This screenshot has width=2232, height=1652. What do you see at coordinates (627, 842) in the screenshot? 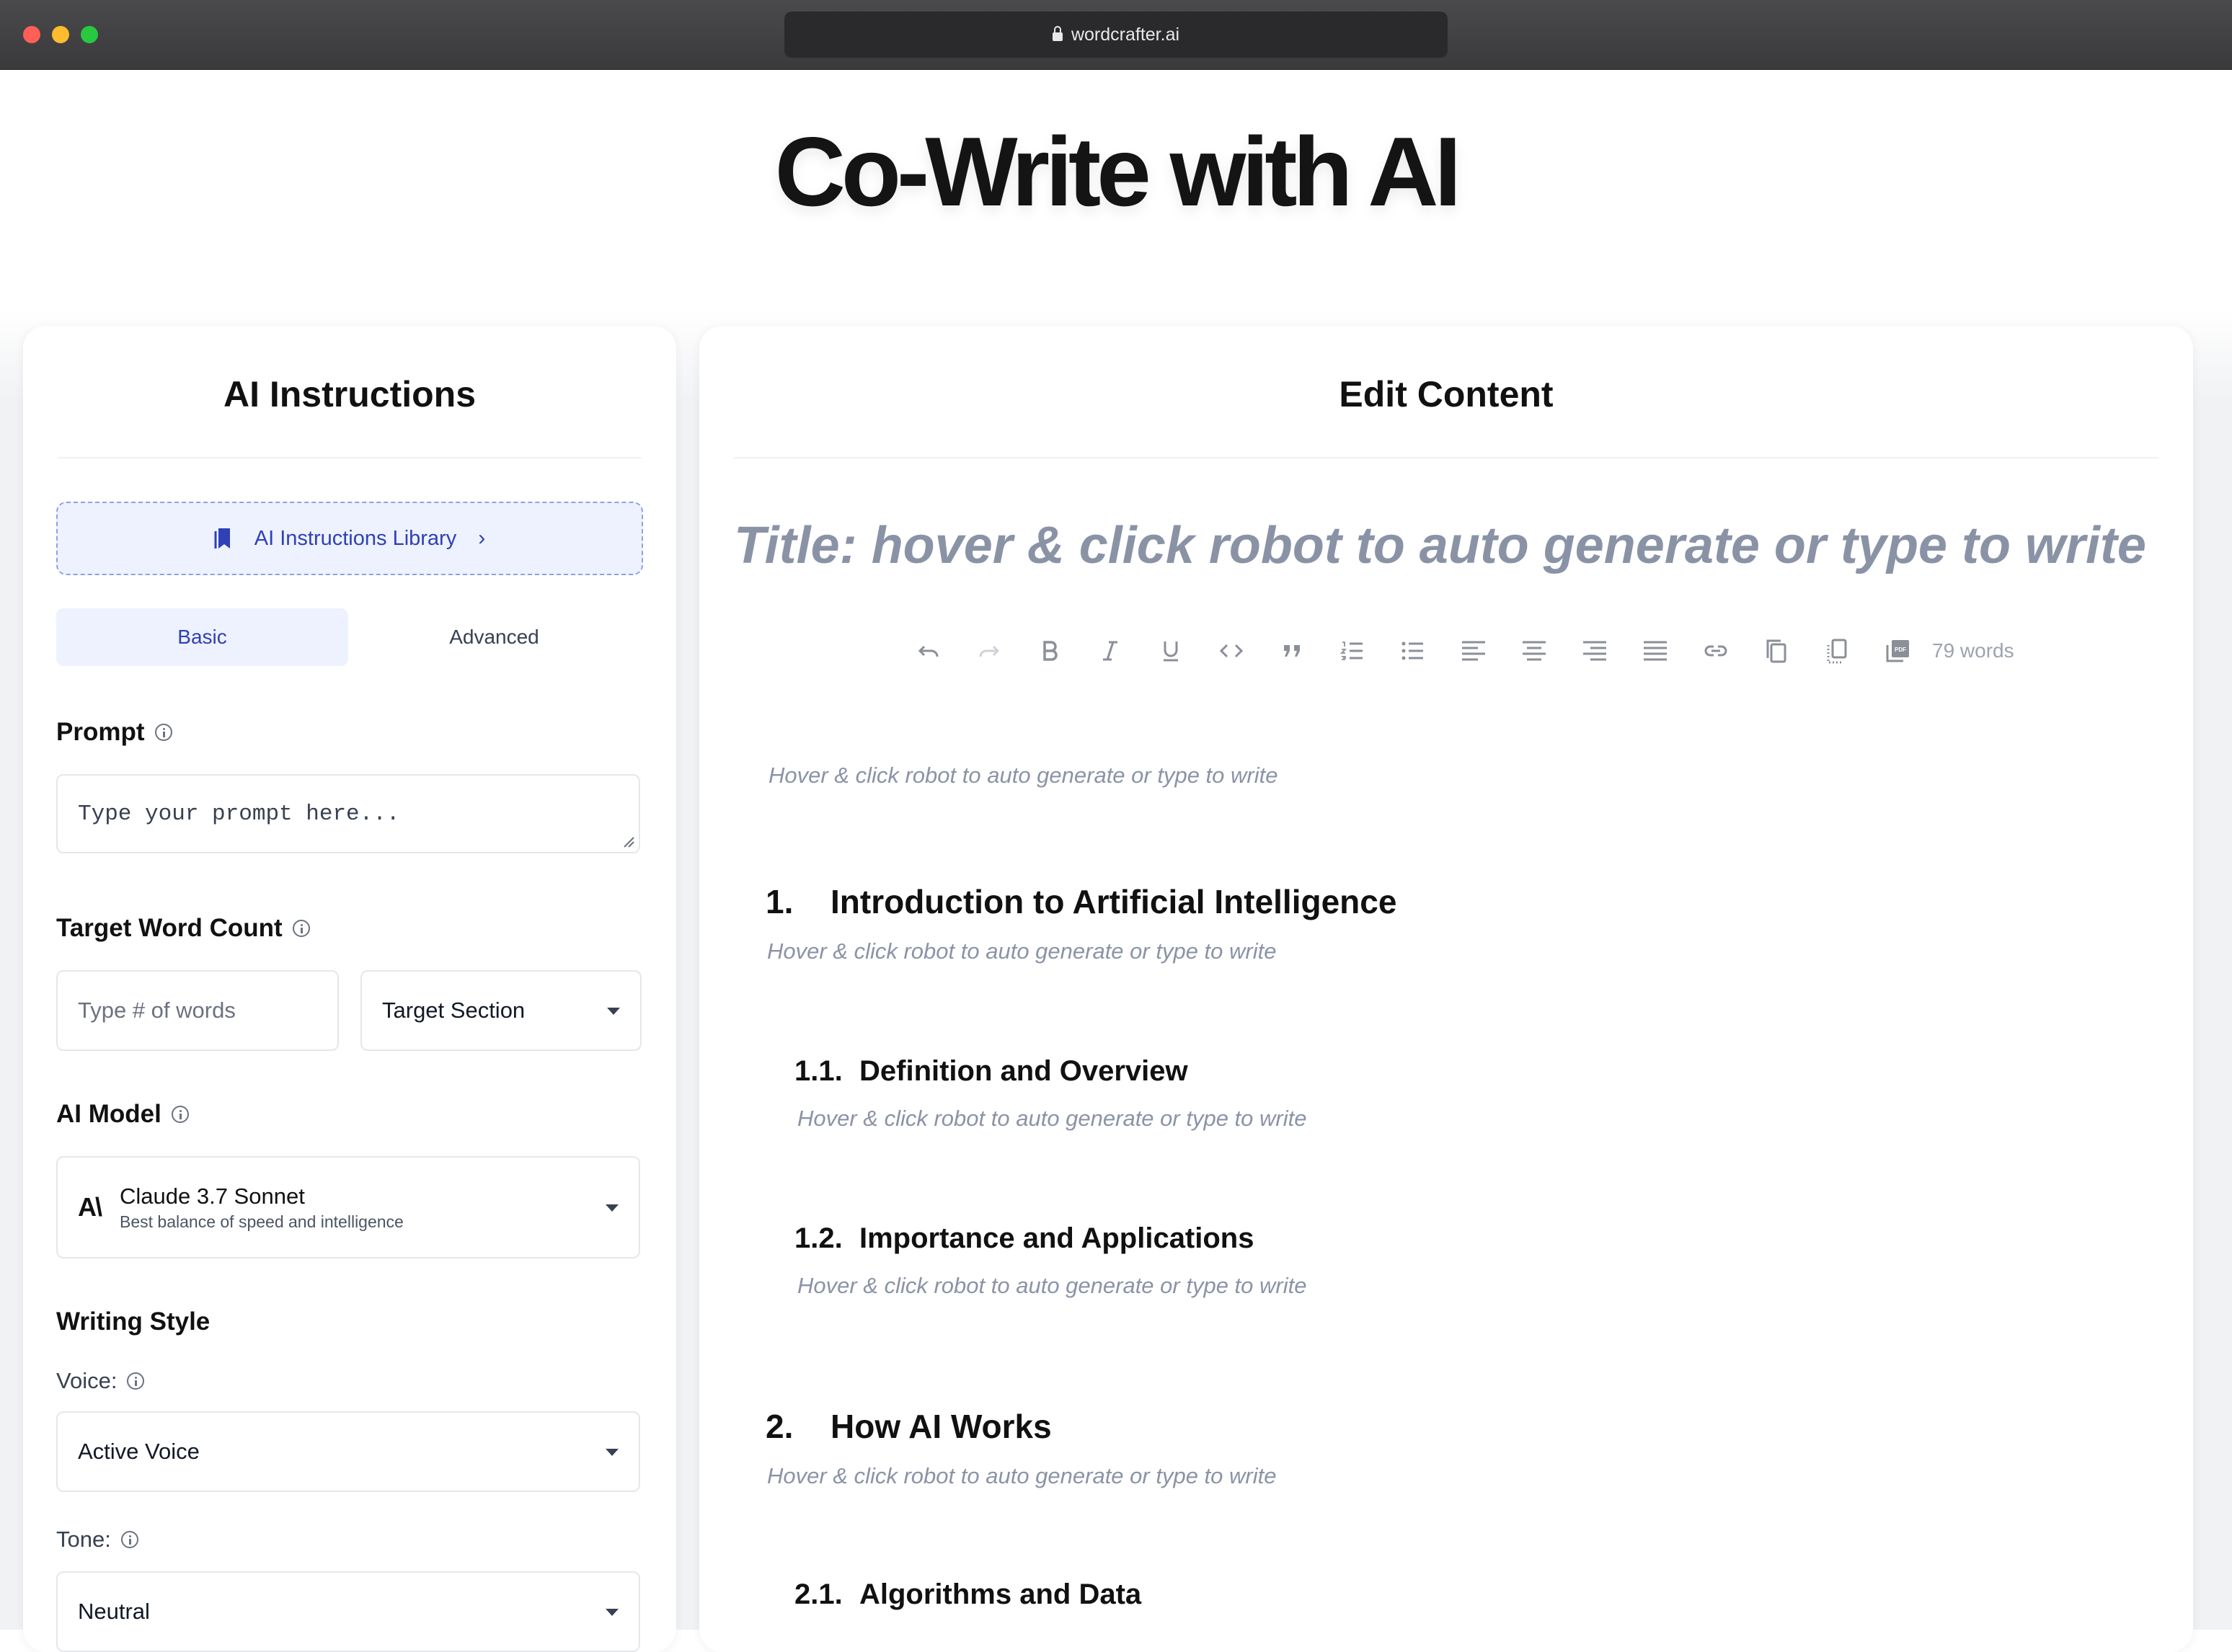
I see `resize-handle-icon` at bounding box center [627, 842].